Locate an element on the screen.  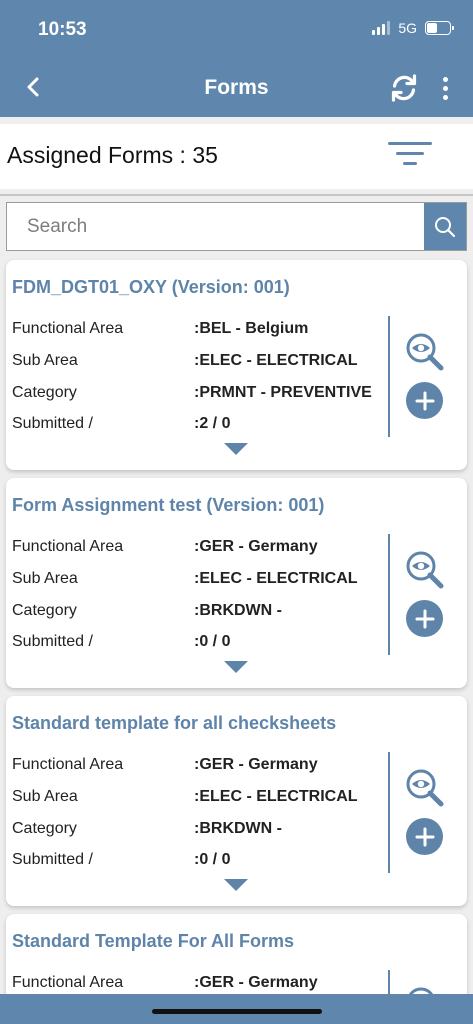
signal-icon is located at coordinates (381, 28).